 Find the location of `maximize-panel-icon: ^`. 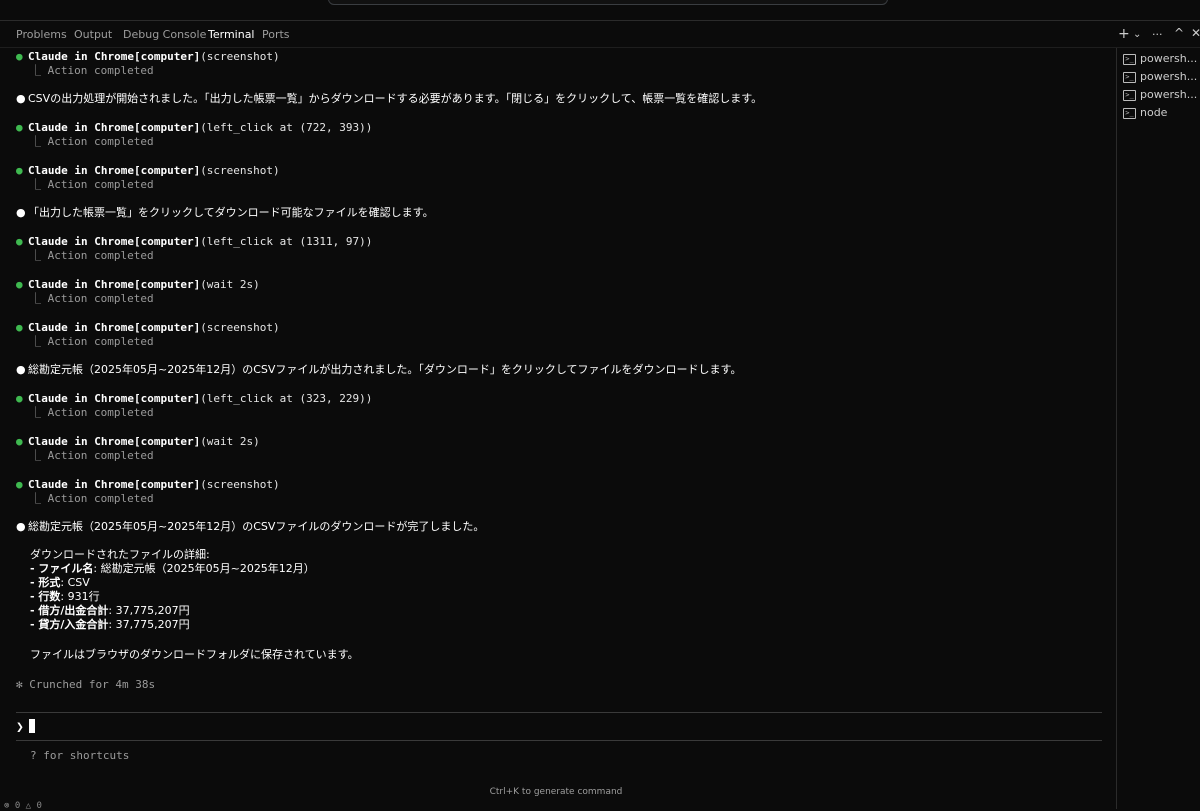

maximize-panel-icon: ^ is located at coordinates (1179, 33).